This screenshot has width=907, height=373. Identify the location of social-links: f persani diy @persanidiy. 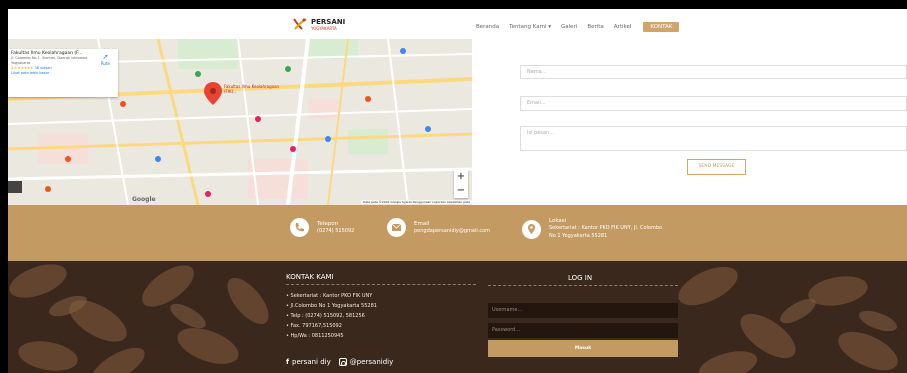
(339, 362).